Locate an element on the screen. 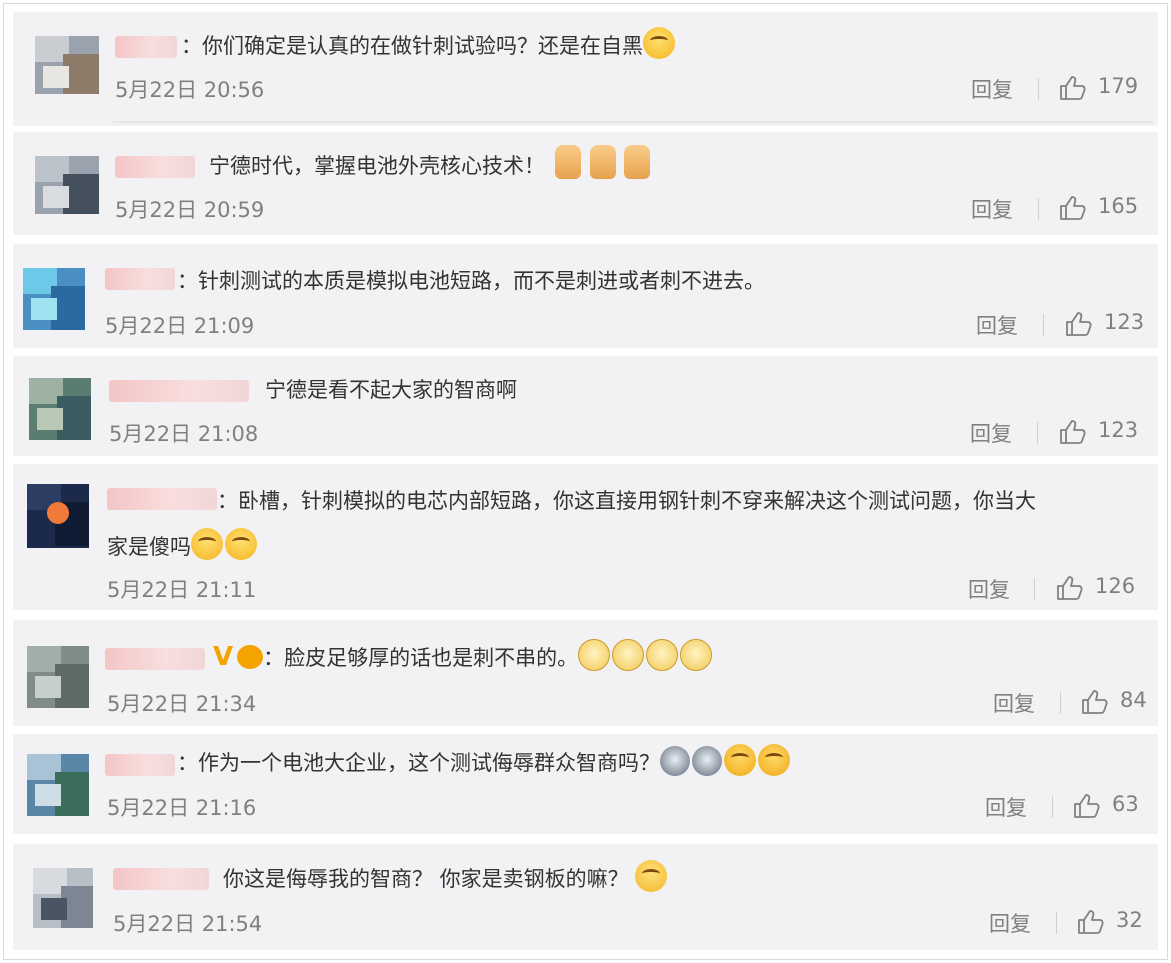 This screenshot has height=963, width=1171. comment-text: 宁德是看不起大家的智商啊 is located at coordinates (391, 390).